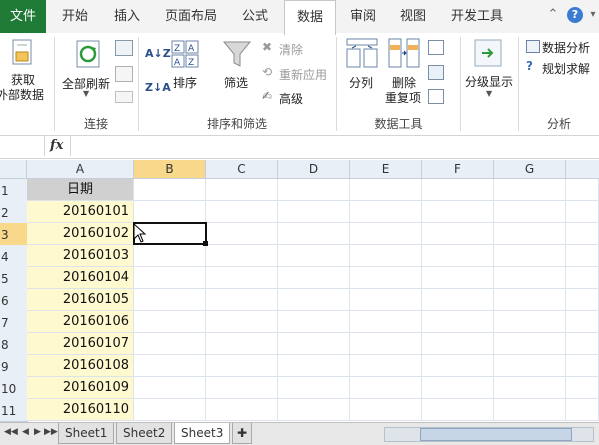  I want to click on sheet-tab-sheet3: Sheet3, so click(202, 433).